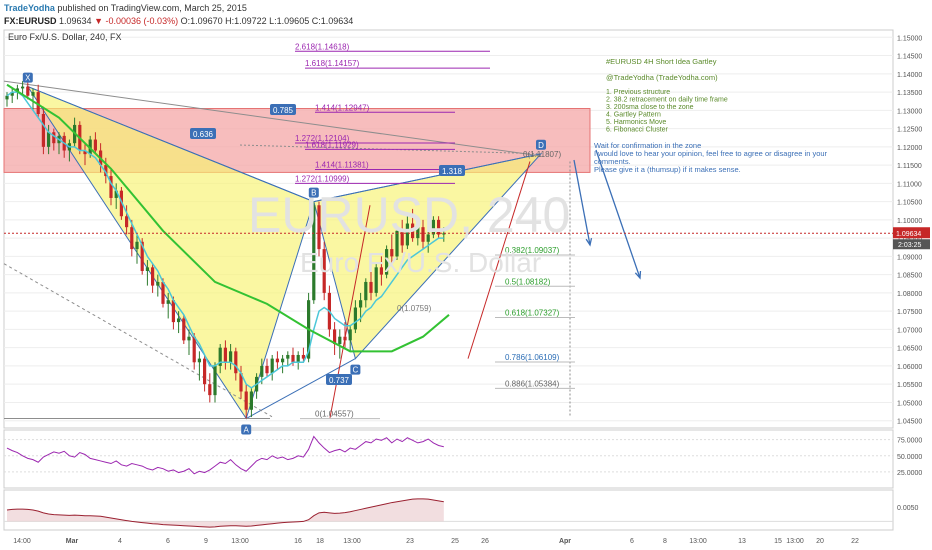  What do you see at coordinates (409, 215) in the screenshot?
I see `watermark-symbol: EURUSD, 240` at bounding box center [409, 215].